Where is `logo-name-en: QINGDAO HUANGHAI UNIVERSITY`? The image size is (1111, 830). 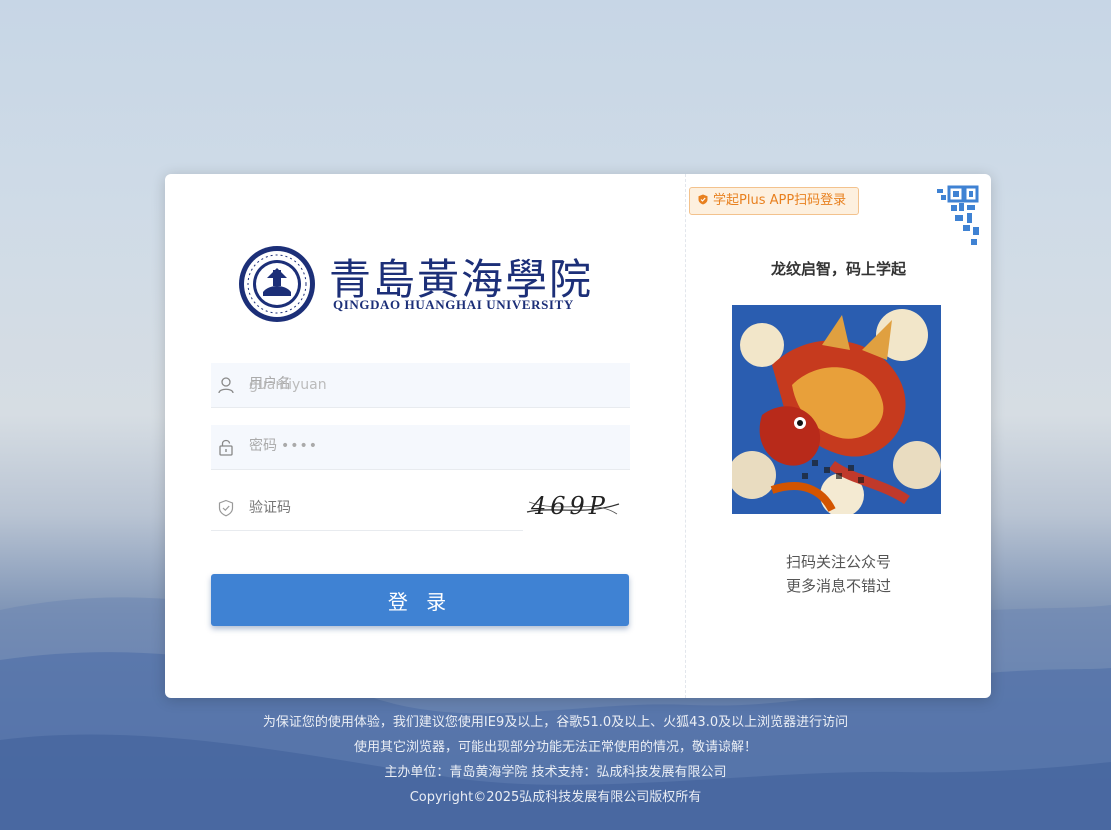 logo-name-en: QINGDAO HUANGHAI UNIVERSITY is located at coordinates (453, 304).